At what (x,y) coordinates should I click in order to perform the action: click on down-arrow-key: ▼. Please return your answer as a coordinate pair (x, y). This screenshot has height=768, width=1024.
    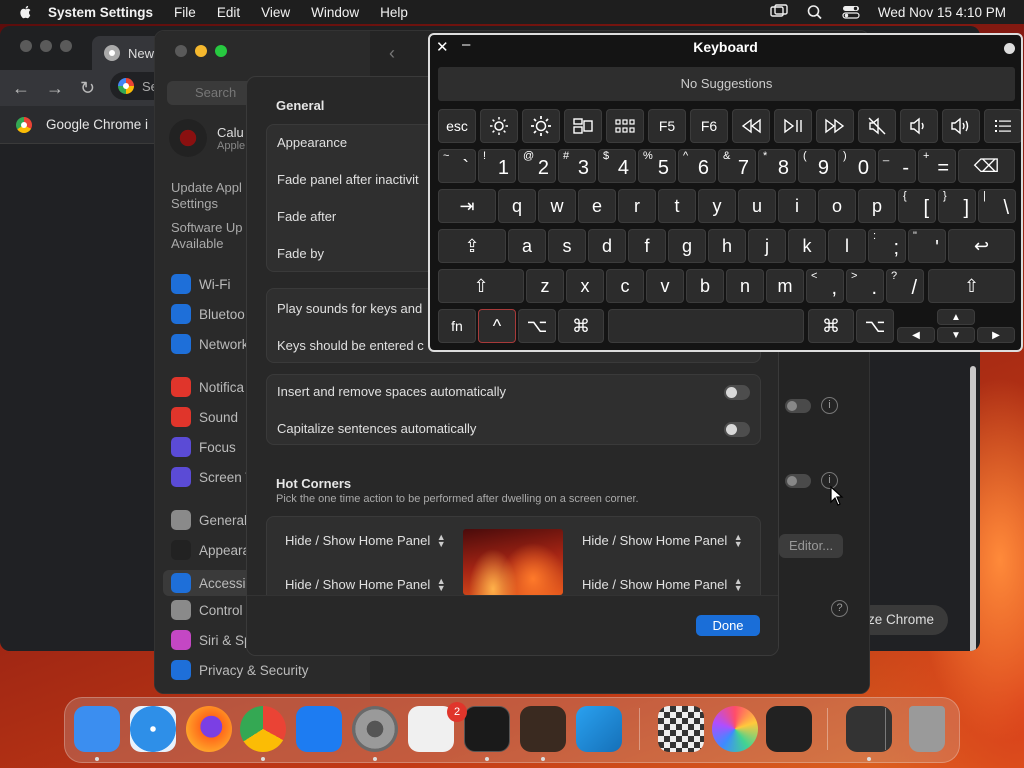
    Looking at the image, I should click on (956, 335).